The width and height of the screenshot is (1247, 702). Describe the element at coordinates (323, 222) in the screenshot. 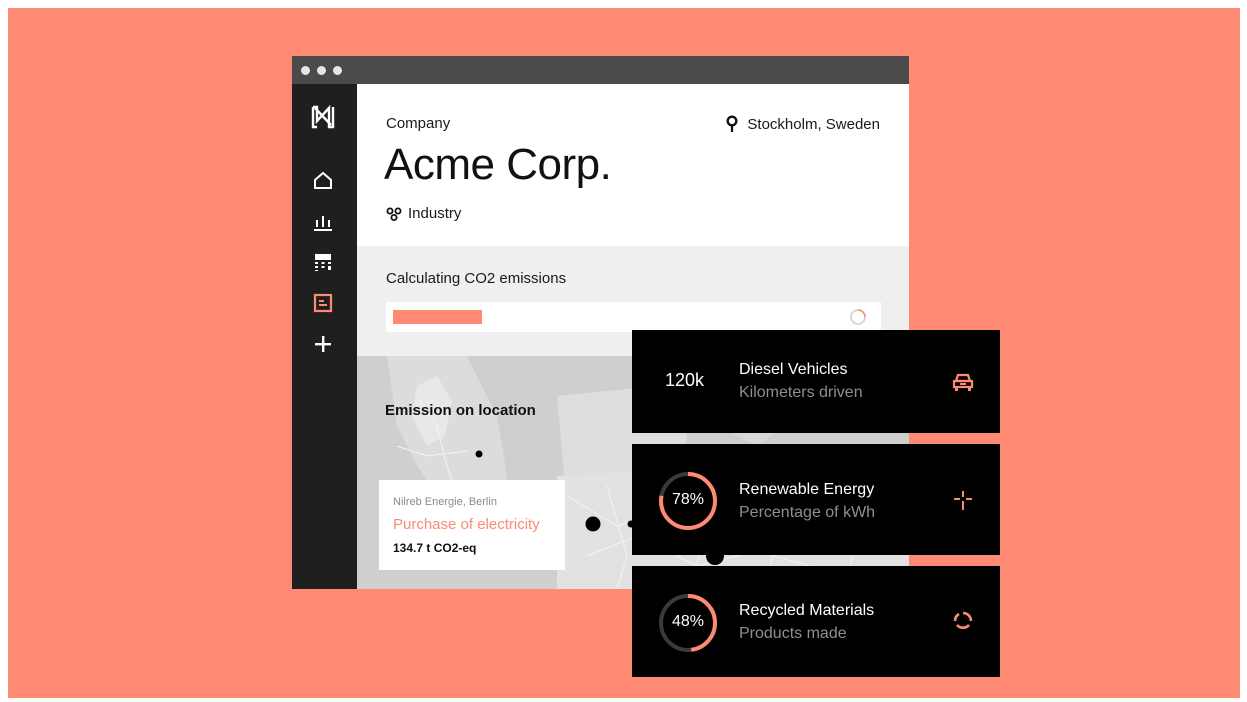

I see `bar-chart-icon` at that location.